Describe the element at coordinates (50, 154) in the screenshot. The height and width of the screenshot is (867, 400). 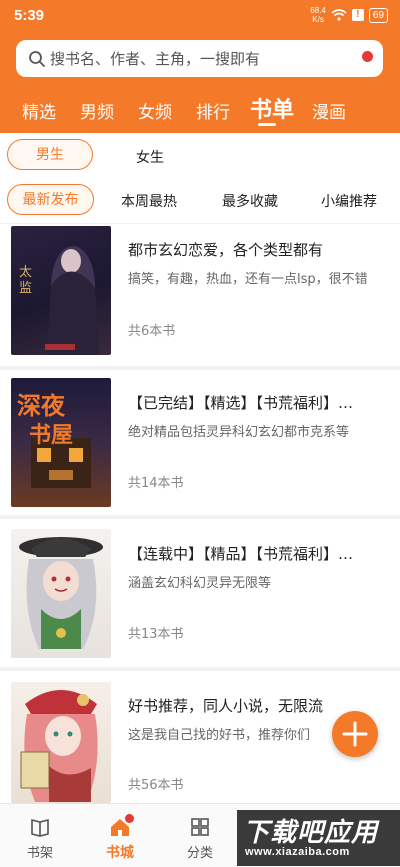
I see `gender-filter-male: 男生` at that location.